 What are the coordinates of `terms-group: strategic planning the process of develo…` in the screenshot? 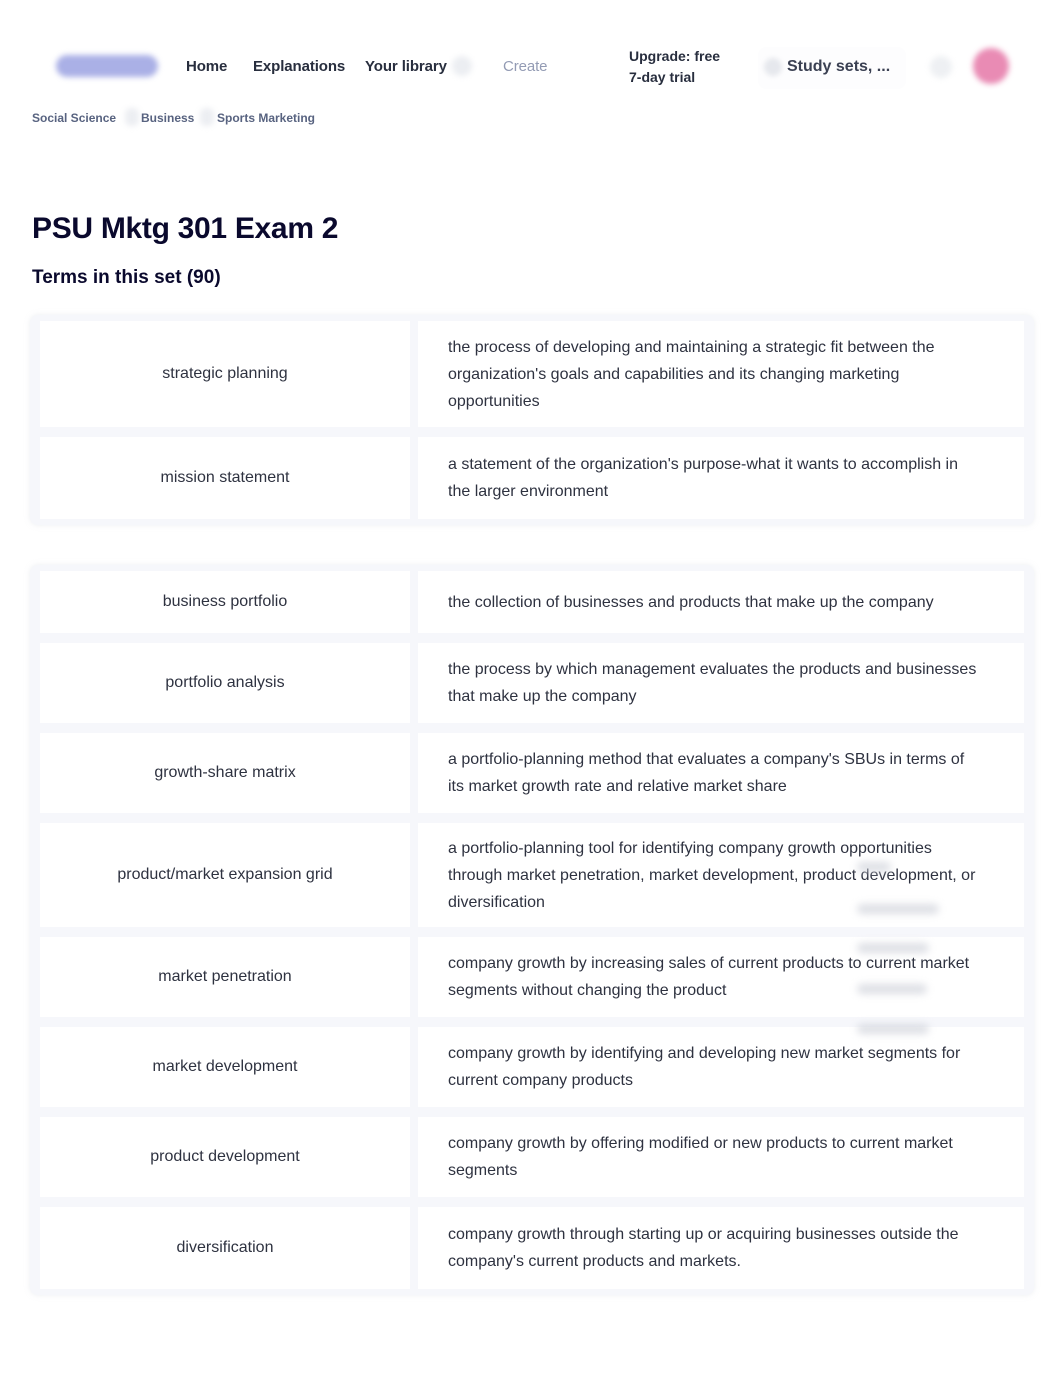 It's located at (532, 420).